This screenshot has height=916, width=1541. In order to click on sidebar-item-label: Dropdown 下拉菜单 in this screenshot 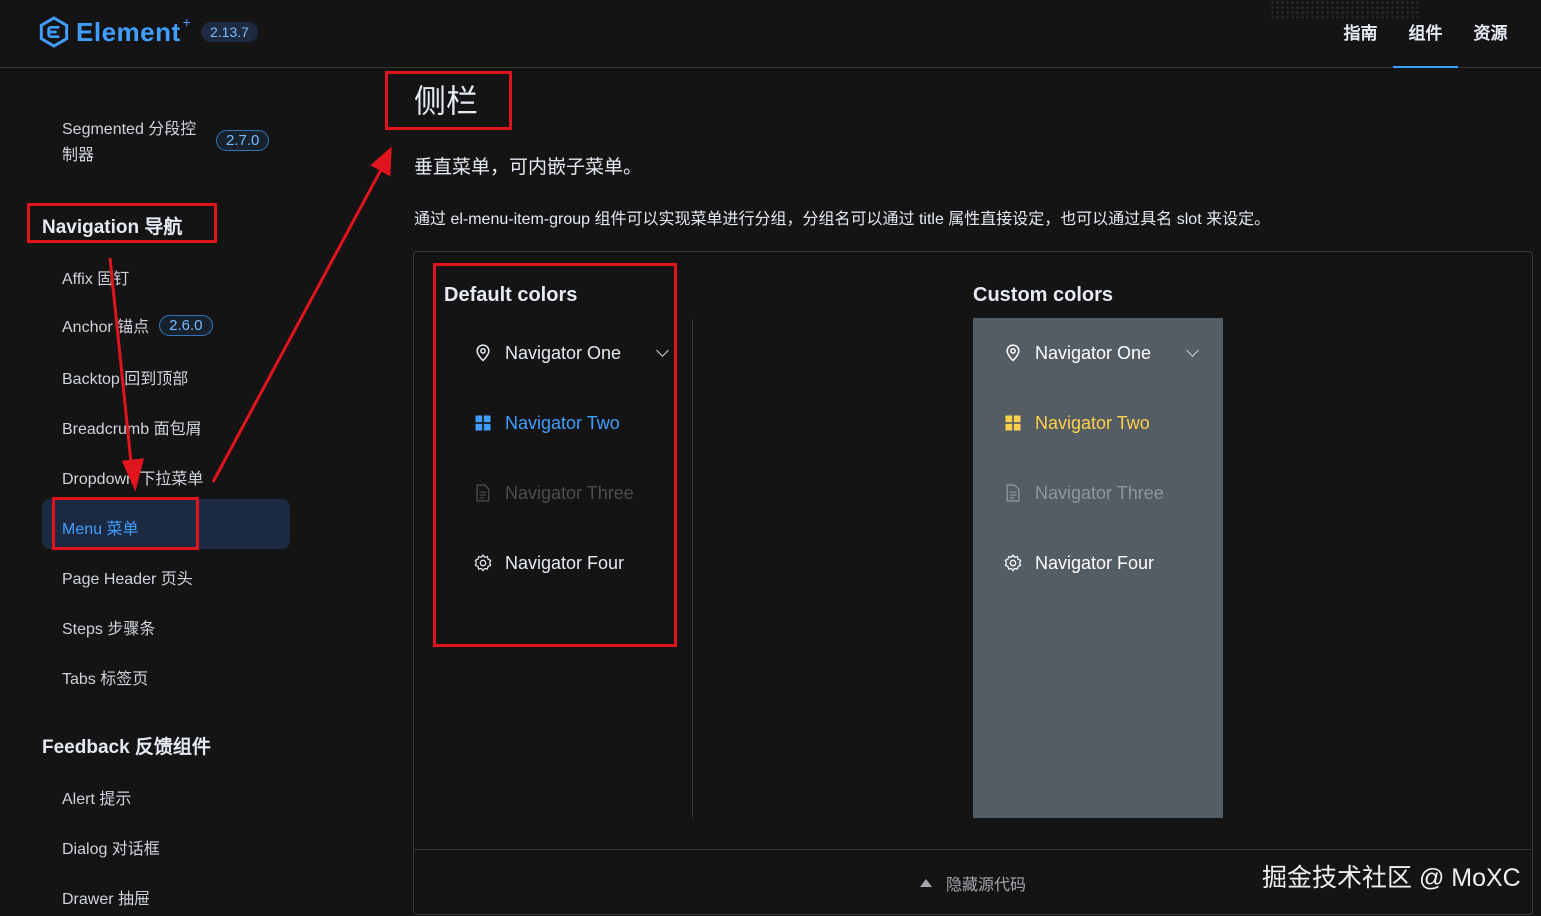, I will do `click(133, 479)`.